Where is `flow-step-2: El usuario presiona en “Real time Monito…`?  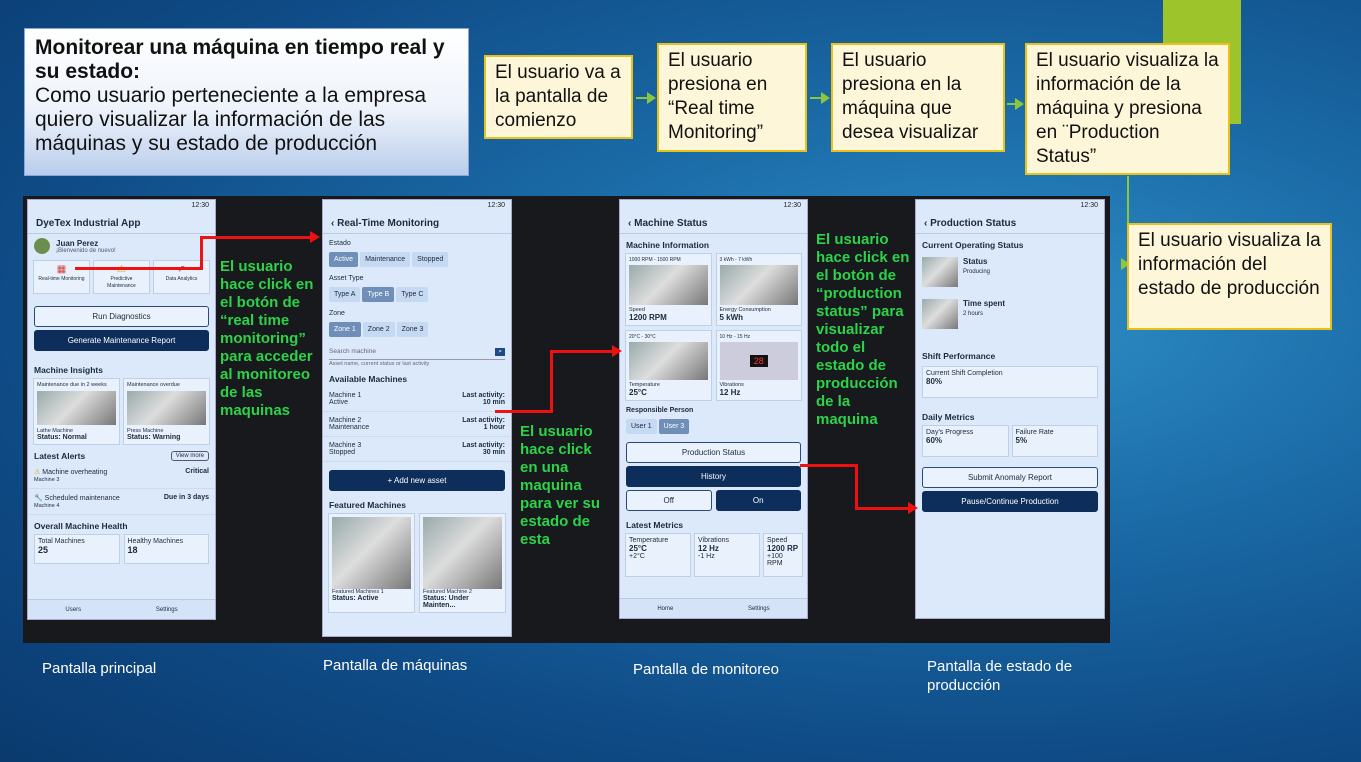 flow-step-2: El usuario presiona en “Real time Monito… is located at coordinates (732, 97).